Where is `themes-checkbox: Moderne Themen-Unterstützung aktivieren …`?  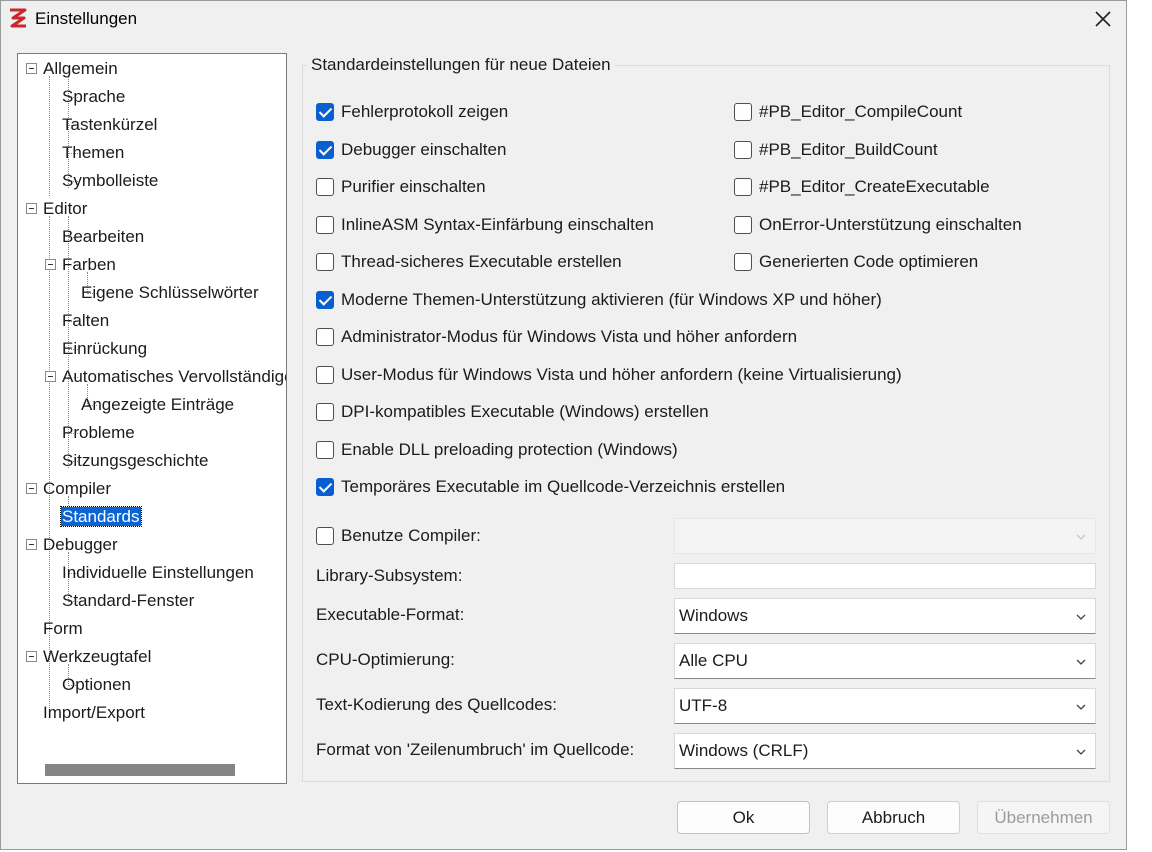 themes-checkbox: Moderne Themen-Unterstützung aktivieren … is located at coordinates (599, 300).